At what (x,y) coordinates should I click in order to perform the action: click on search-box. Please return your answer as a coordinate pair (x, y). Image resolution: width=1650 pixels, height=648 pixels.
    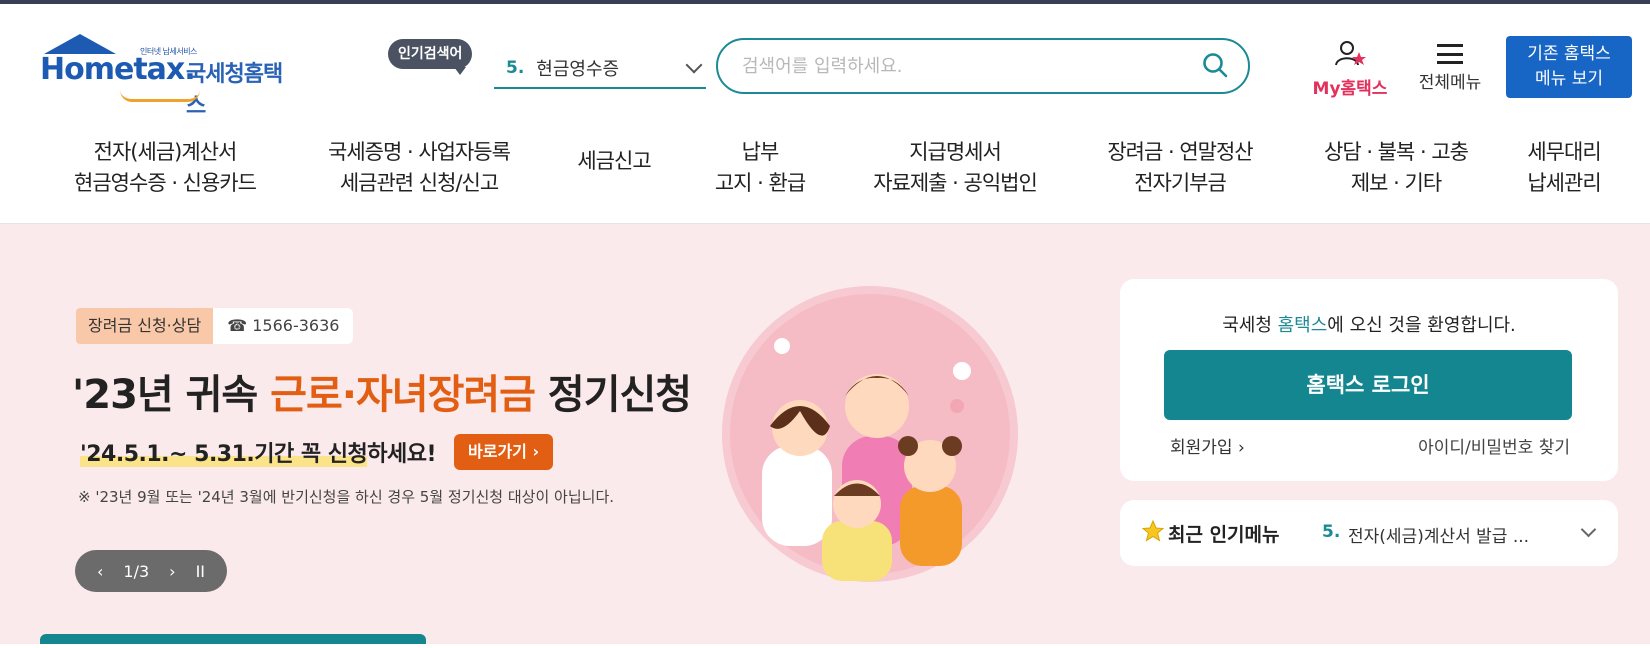
    Looking at the image, I should click on (983, 66).